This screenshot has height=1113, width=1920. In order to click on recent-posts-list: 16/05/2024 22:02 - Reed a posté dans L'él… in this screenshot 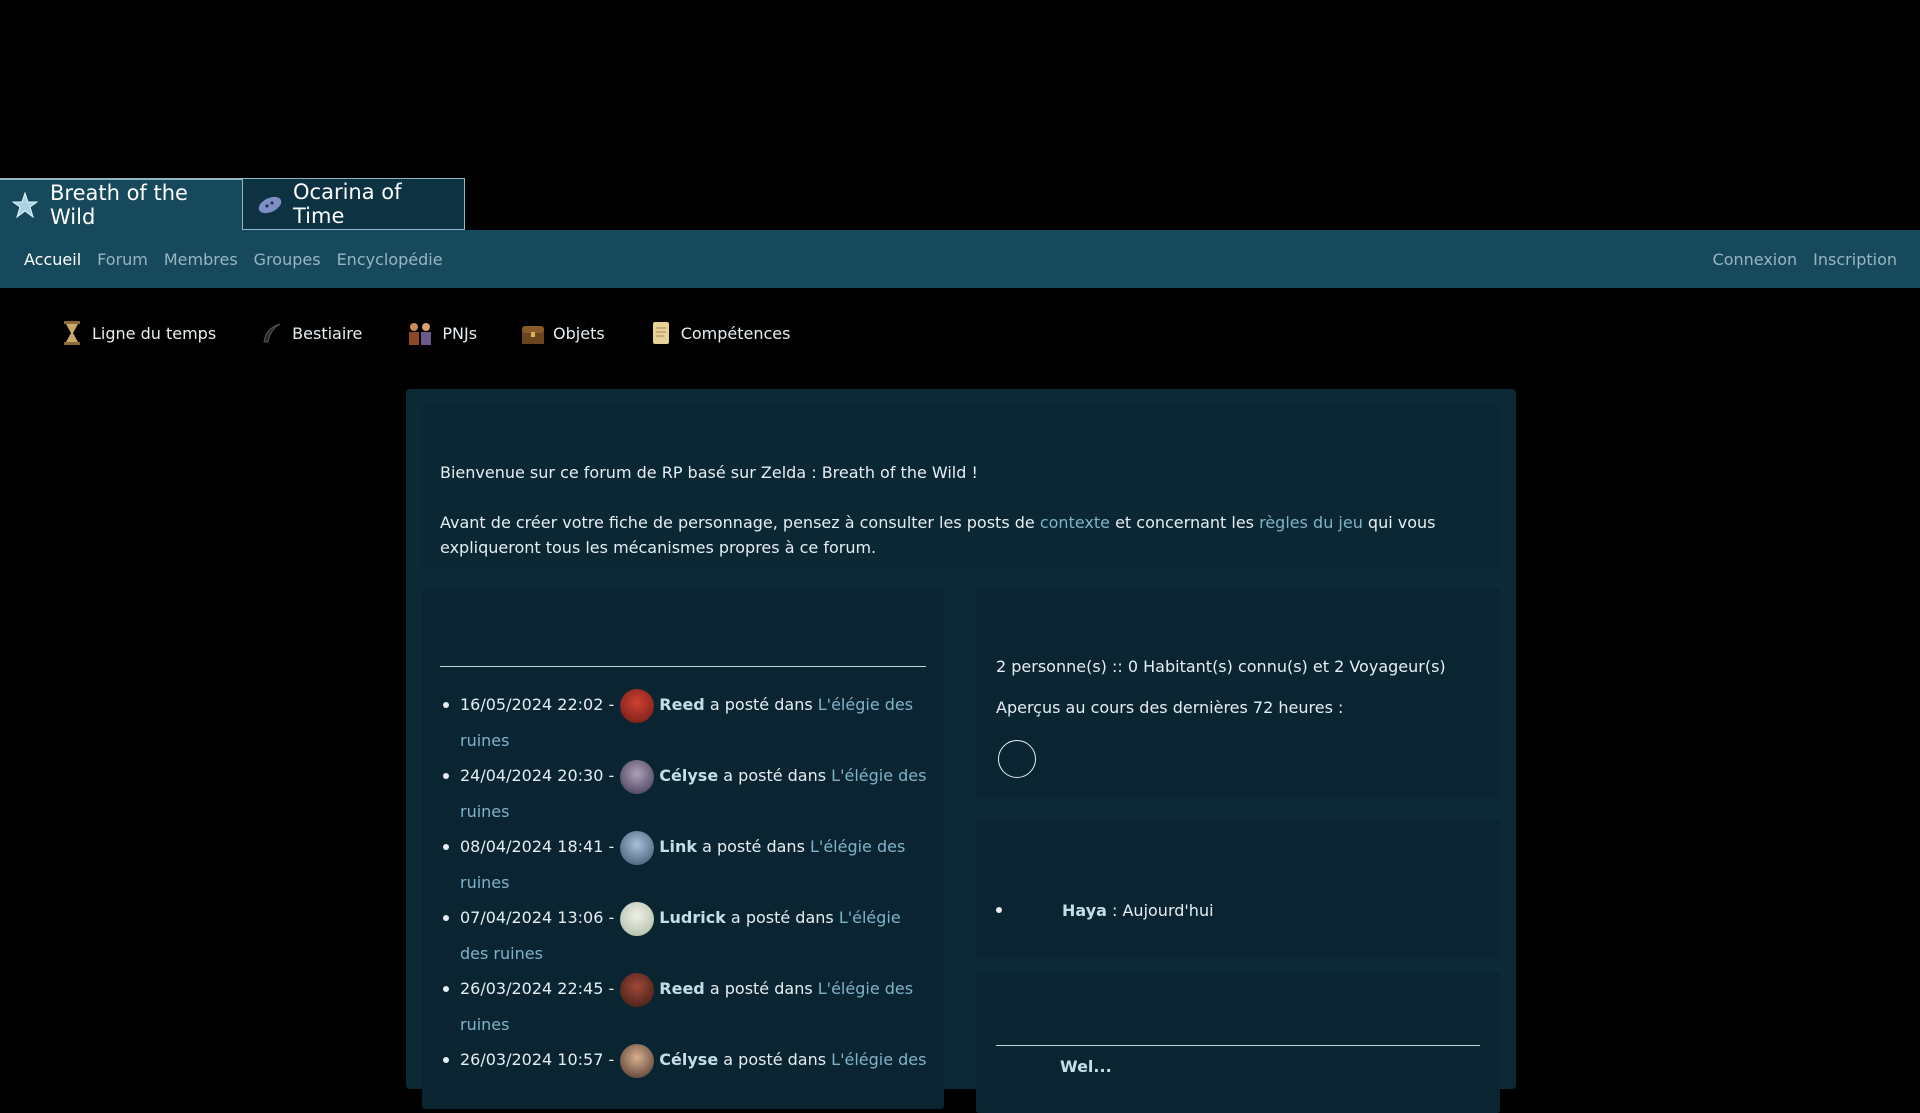, I will do `click(685, 882)`.